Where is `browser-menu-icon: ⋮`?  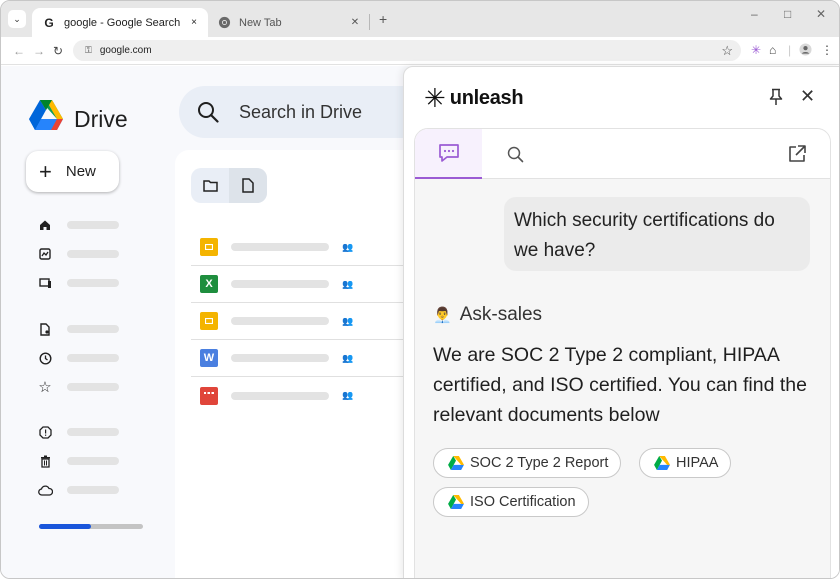
browser-menu-icon: ⋮ is located at coordinates (827, 50).